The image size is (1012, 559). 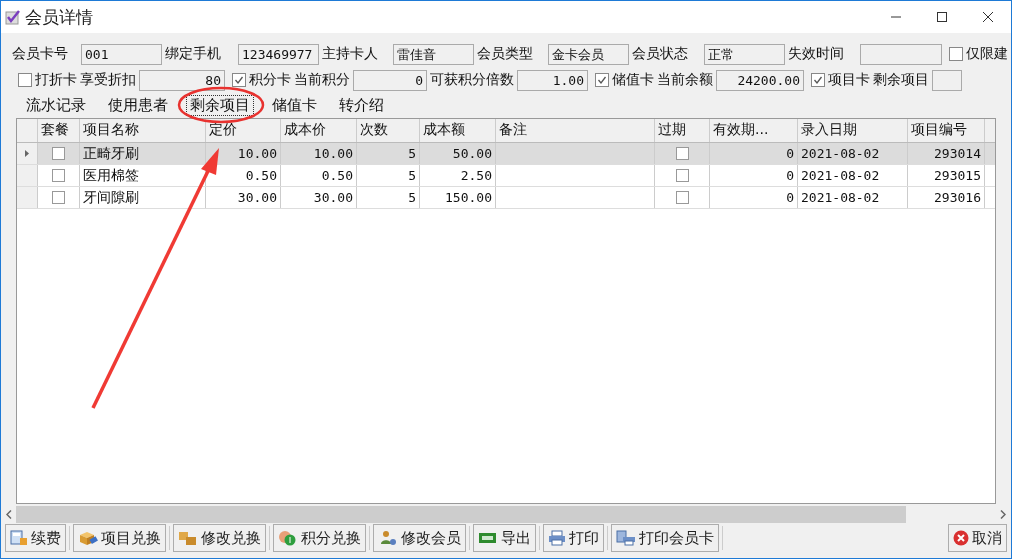 What do you see at coordinates (59, 17) in the screenshot?
I see `window-title: 会员详情` at bounding box center [59, 17].